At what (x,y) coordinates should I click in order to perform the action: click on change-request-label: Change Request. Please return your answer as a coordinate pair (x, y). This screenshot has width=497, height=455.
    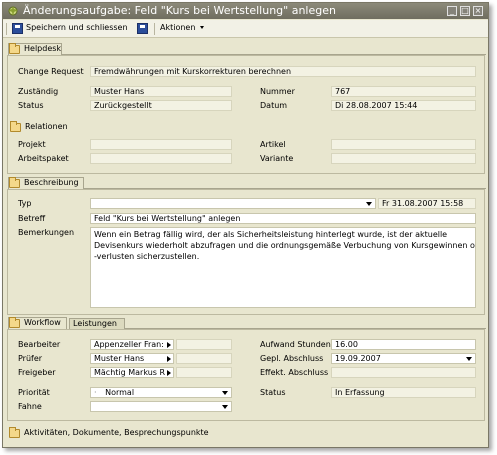
    Looking at the image, I should click on (51, 71).